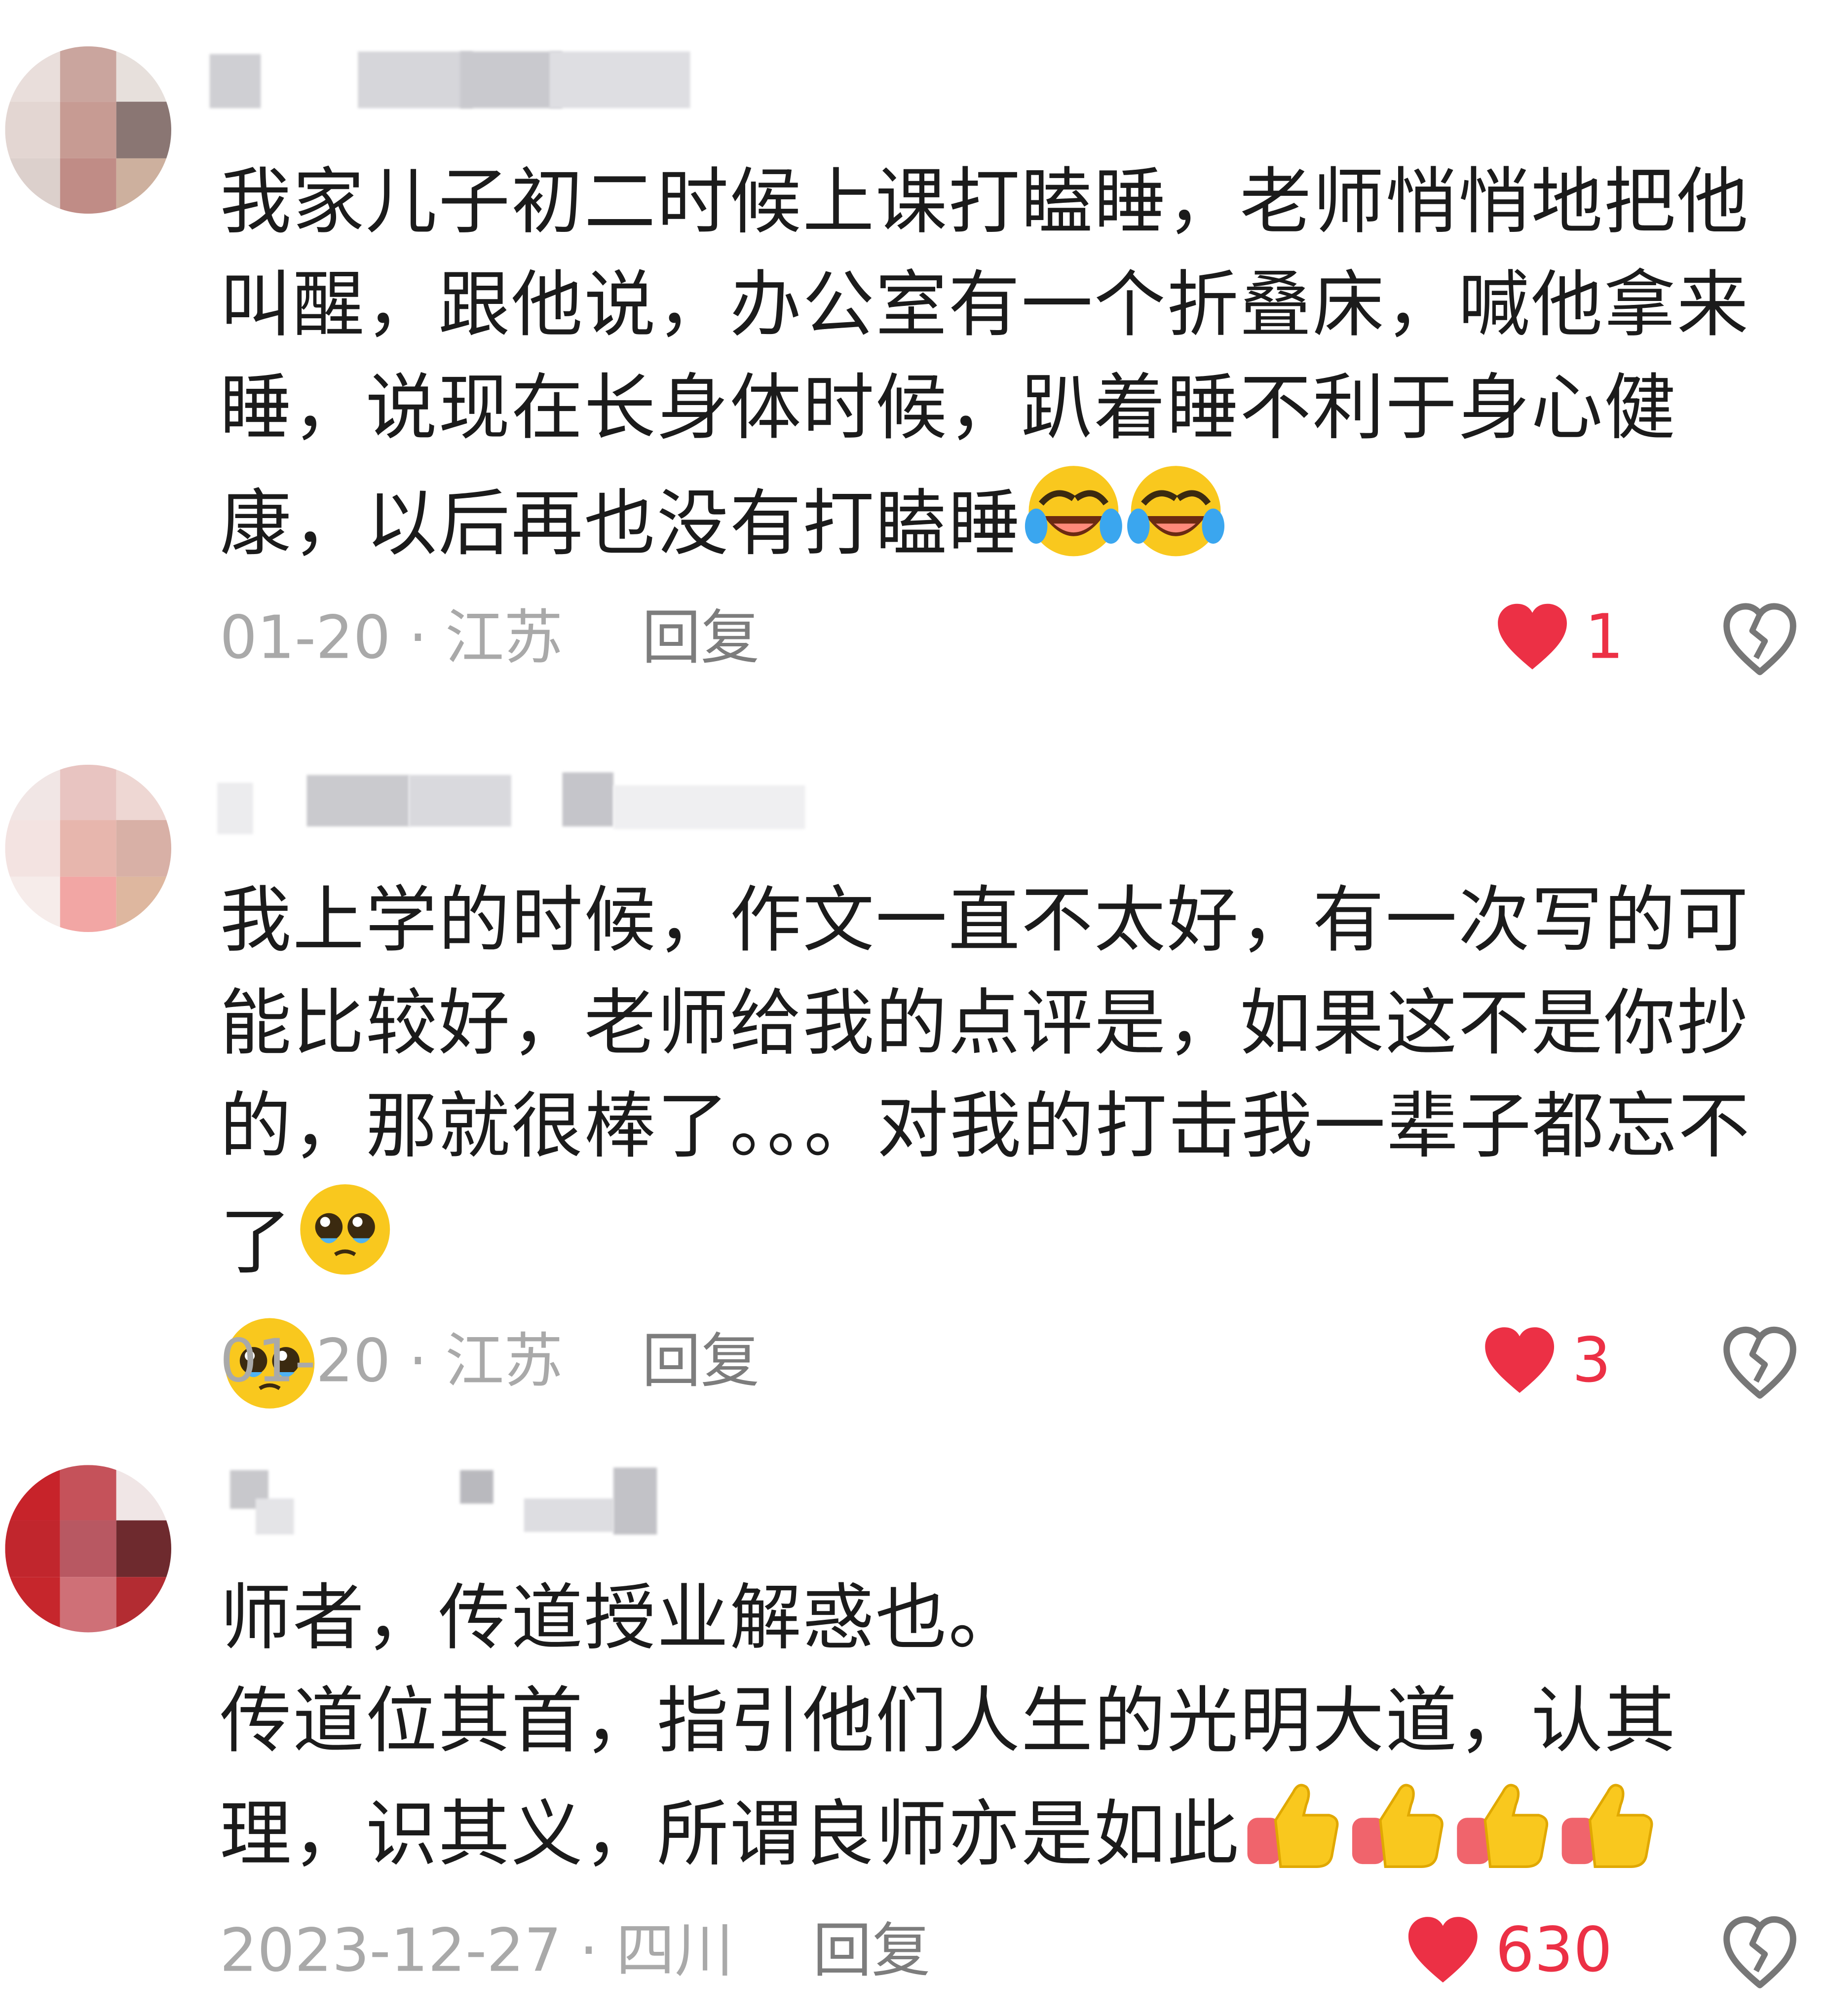 Image resolution: width=1825 pixels, height=2016 pixels. I want to click on like-button: 1, so click(1559, 637).